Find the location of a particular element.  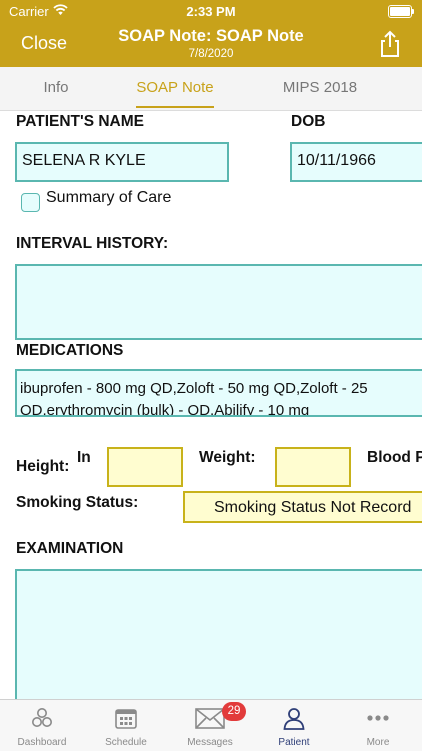

page-title: SOAP Note is located at coordinates (211, 36).